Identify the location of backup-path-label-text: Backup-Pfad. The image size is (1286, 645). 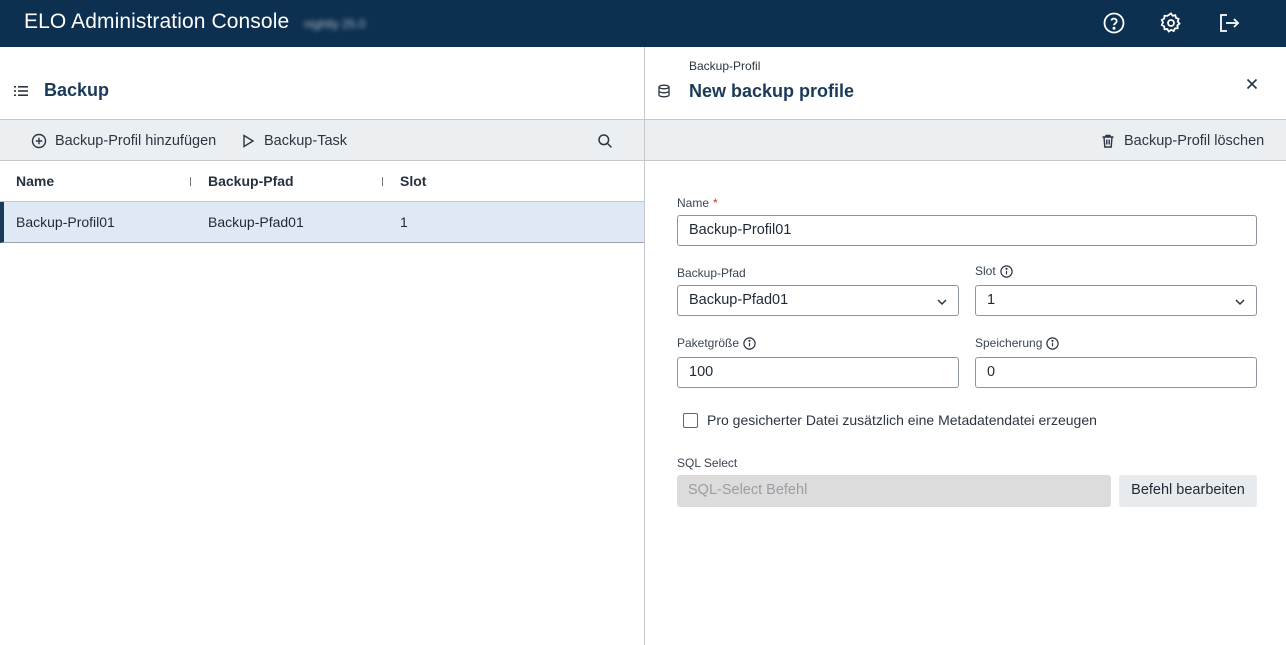
(711, 273).